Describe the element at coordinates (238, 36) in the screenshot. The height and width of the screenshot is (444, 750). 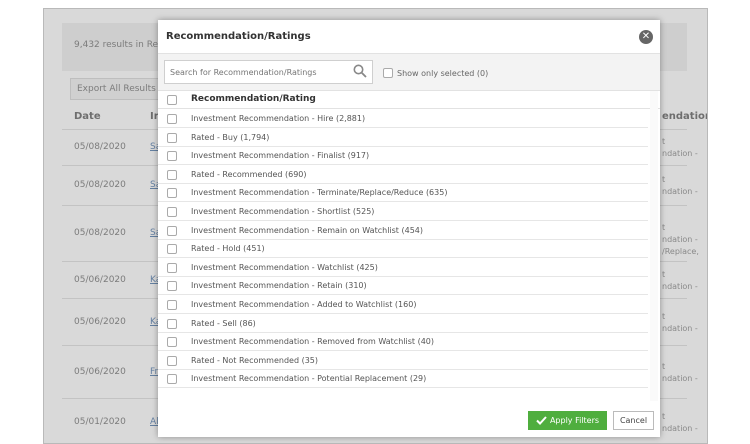
I see `dialog-title: Recommendation/Ratings` at that location.